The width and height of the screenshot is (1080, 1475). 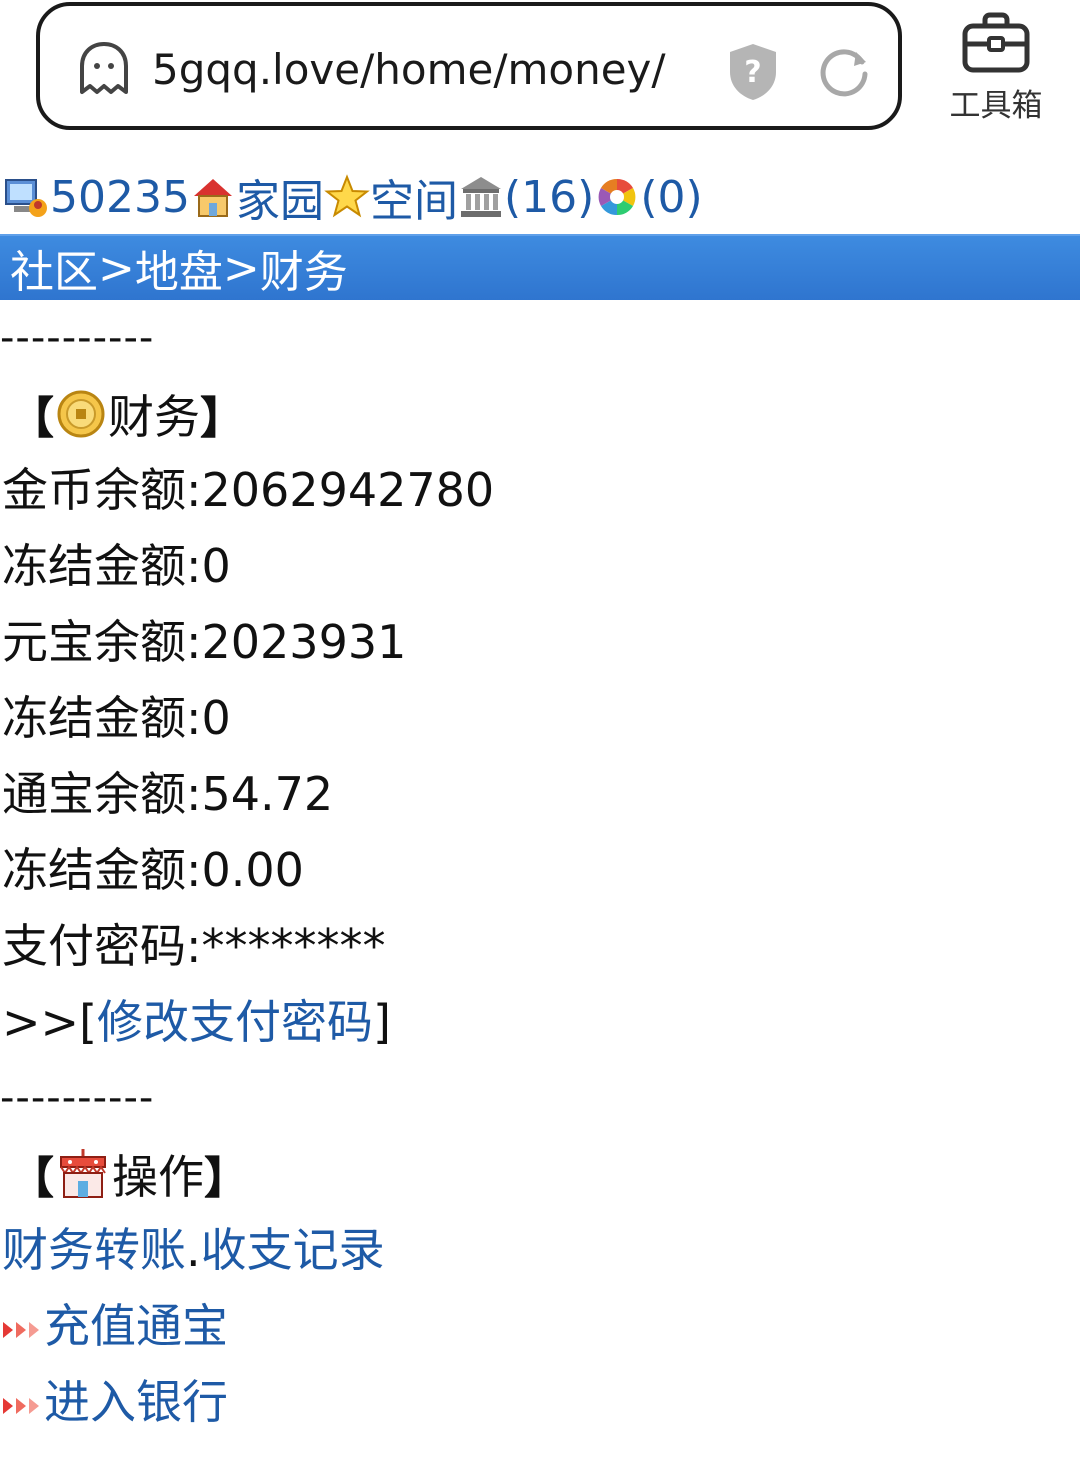 What do you see at coordinates (540, 1174) in the screenshot?
I see `ops-section-title: 【 操作 】` at bounding box center [540, 1174].